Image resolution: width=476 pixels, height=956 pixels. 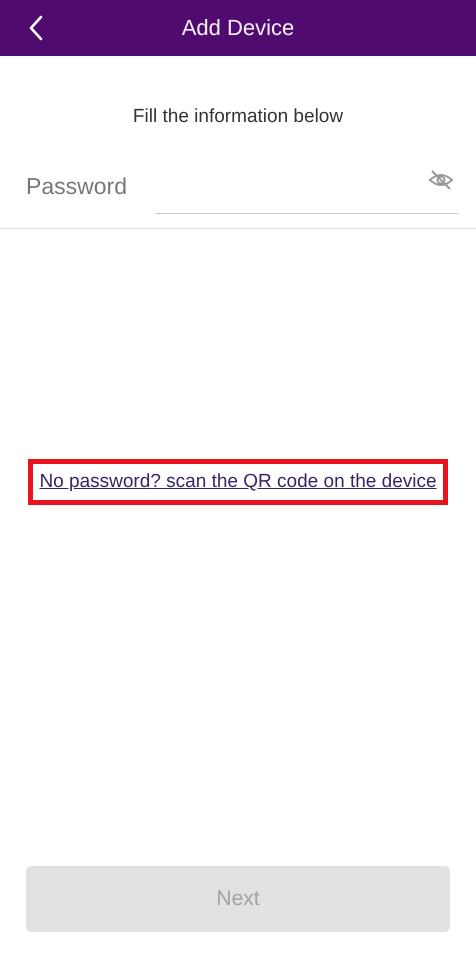 I want to click on scan-qr-link: No password? scan the QR code on the device, so click(x=238, y=482).